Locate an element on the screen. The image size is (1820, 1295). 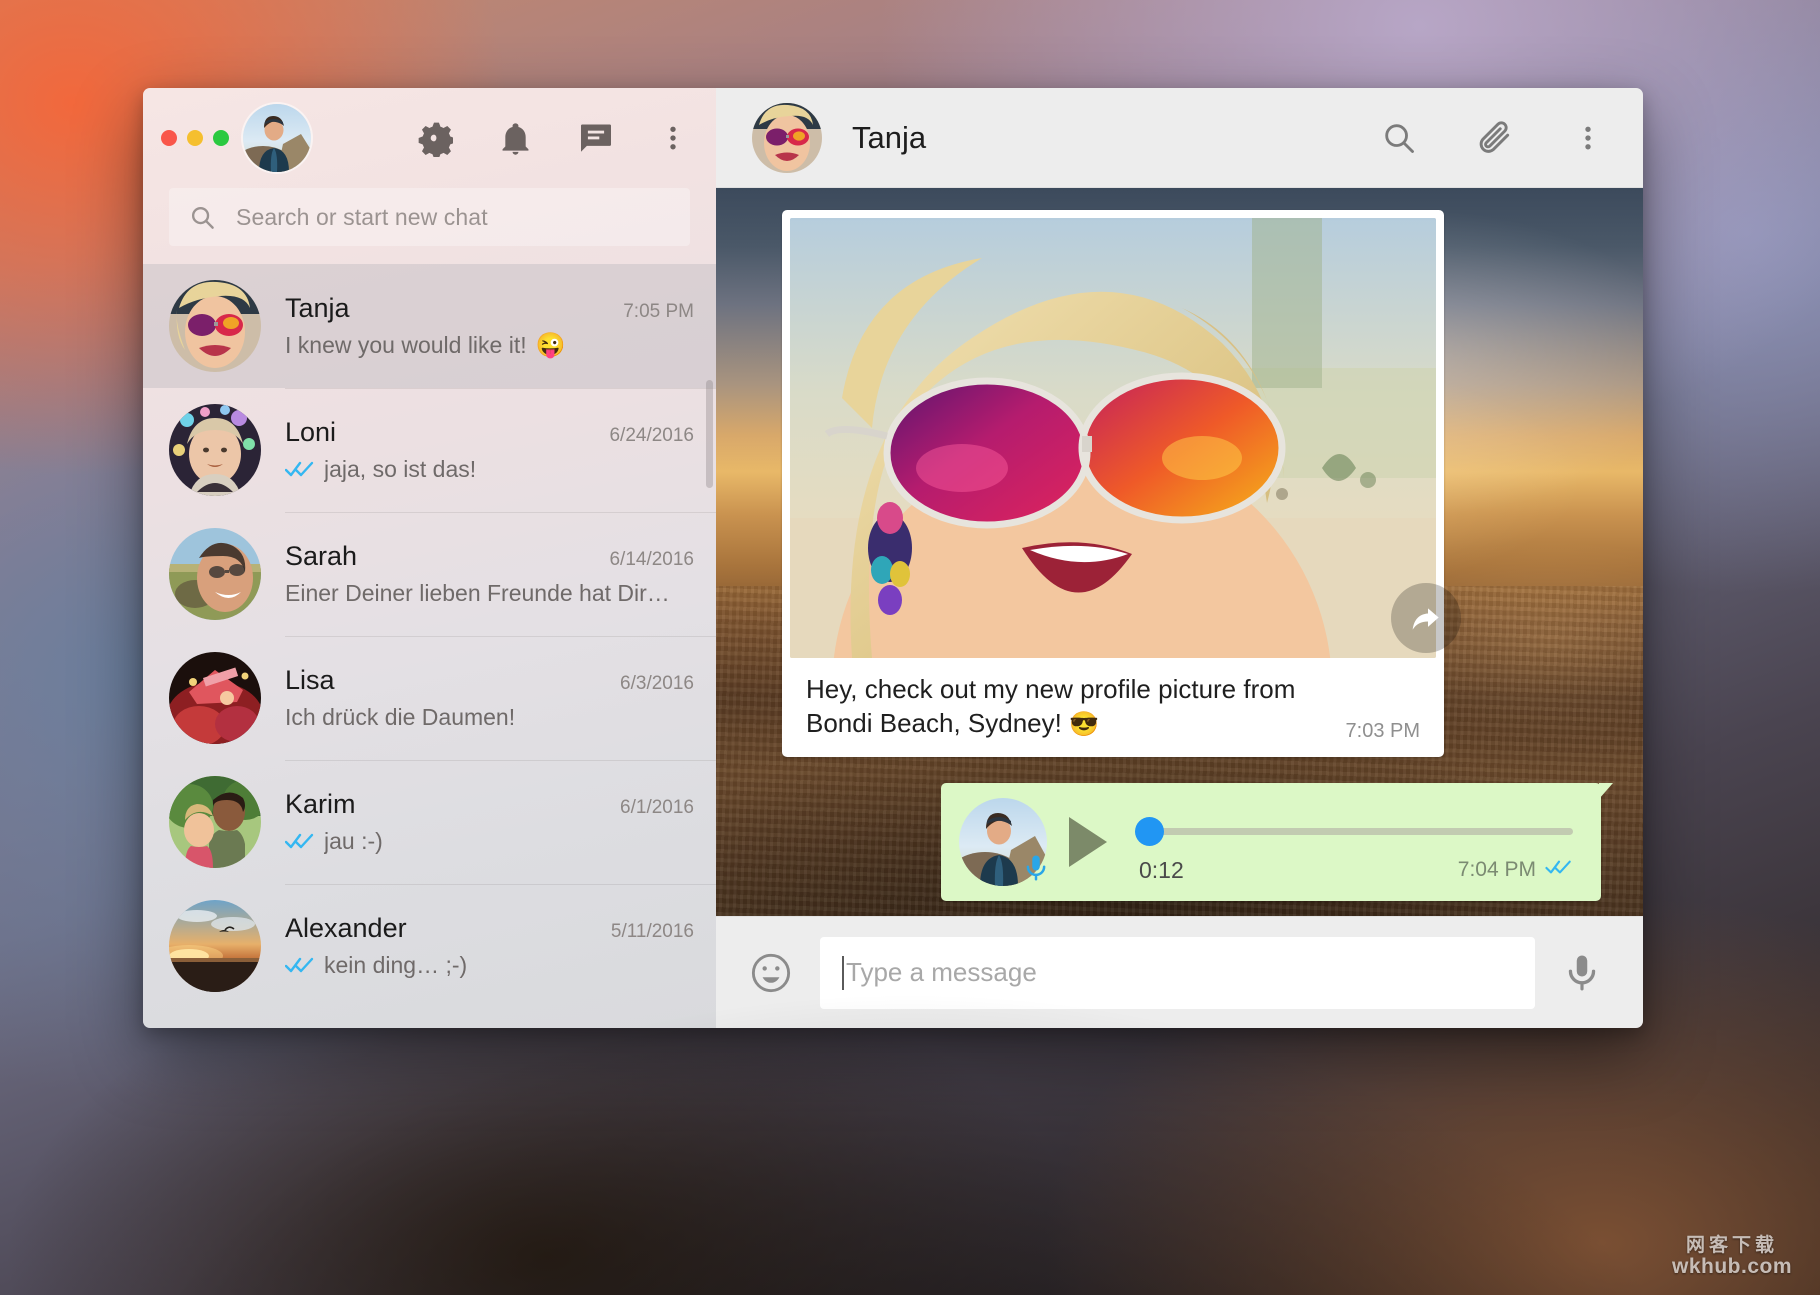
search-placeholder: Search or start new chat is located at coordinates (362, 216).